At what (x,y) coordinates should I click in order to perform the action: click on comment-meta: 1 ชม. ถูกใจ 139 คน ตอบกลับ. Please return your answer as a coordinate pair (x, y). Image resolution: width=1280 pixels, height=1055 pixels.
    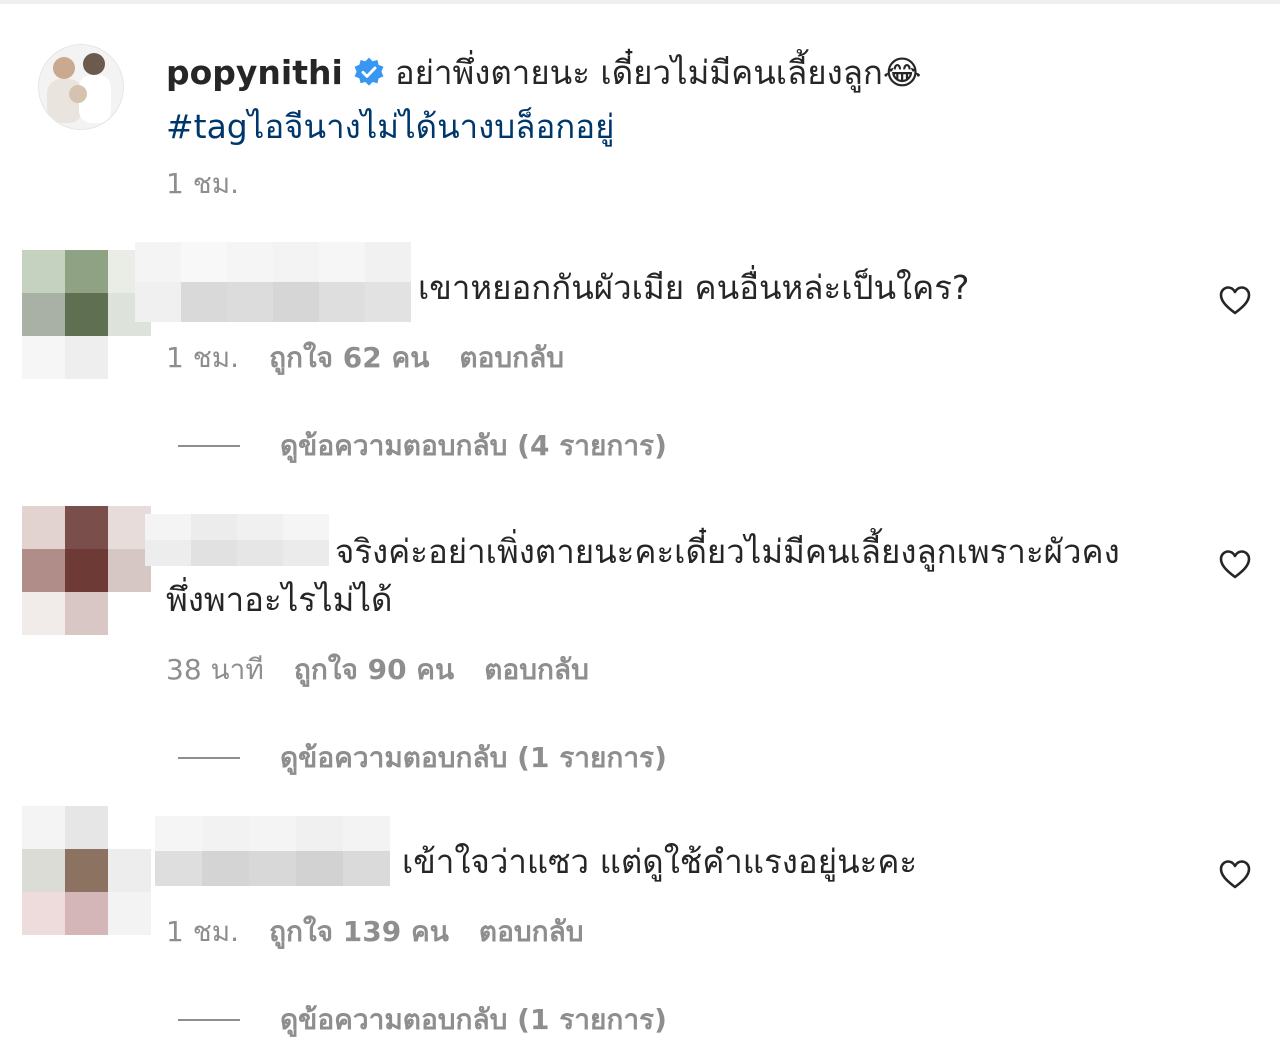
    Looking at the image, I should click on (390, 932).